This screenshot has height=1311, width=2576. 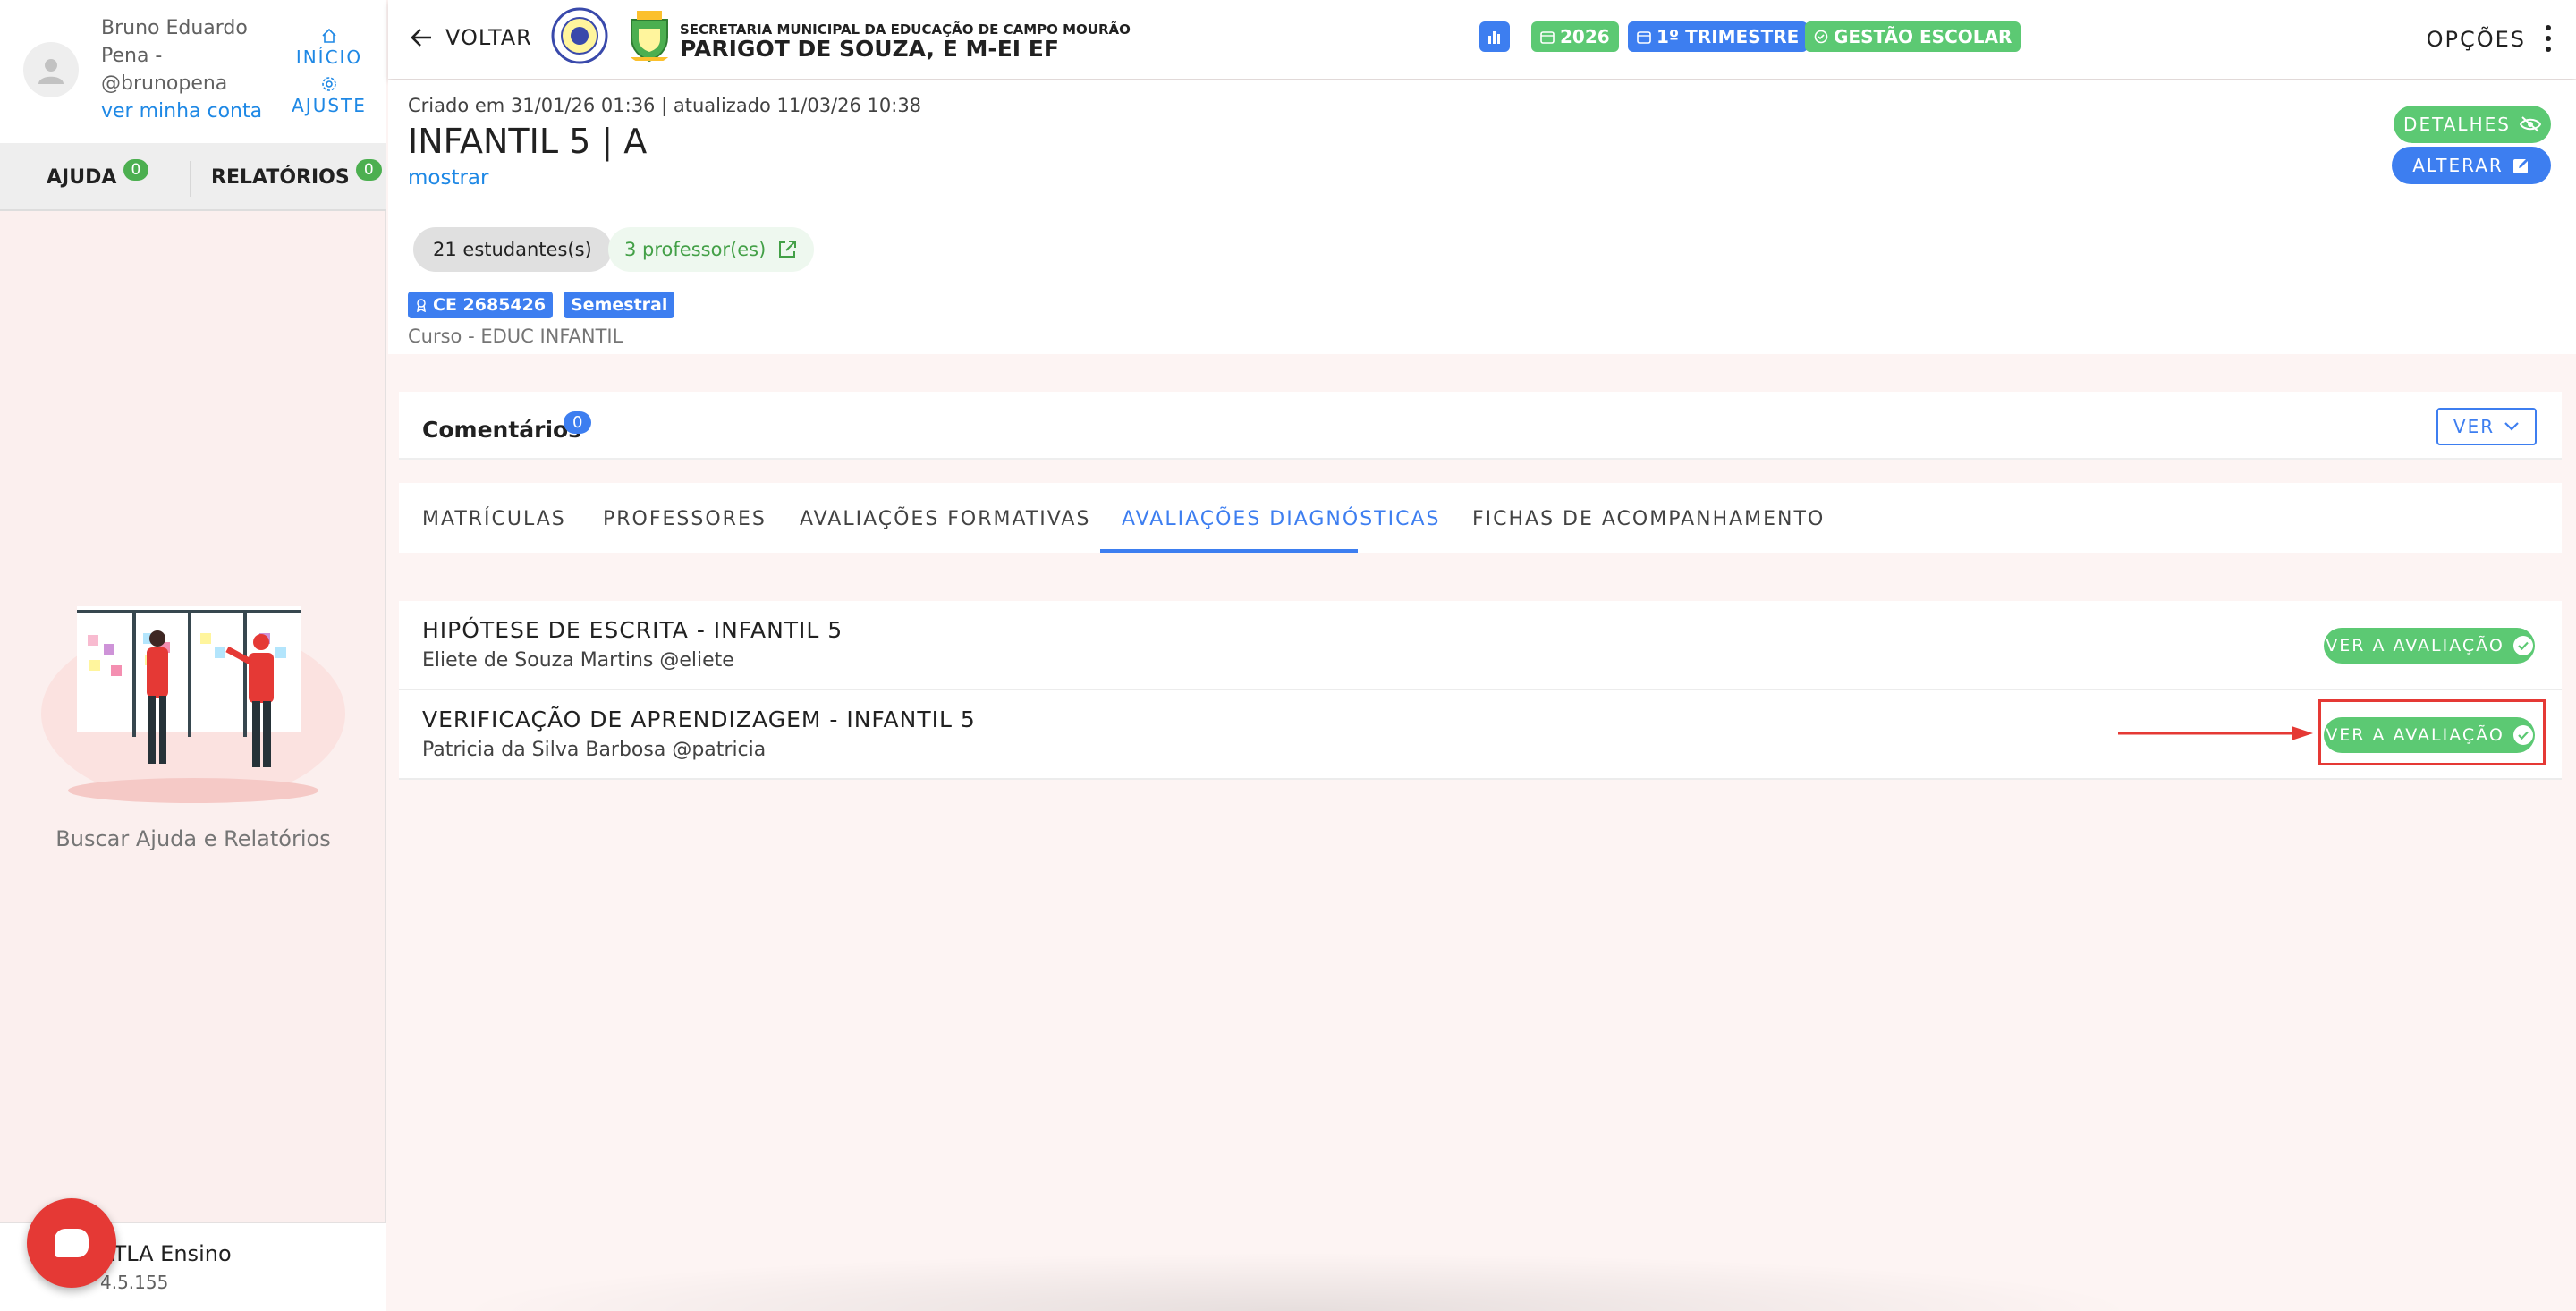 What do you see at coordinates (82, 177) in the screenshot?
I see `tab-help-label: AJUDA` at bounding box center [82, 177].